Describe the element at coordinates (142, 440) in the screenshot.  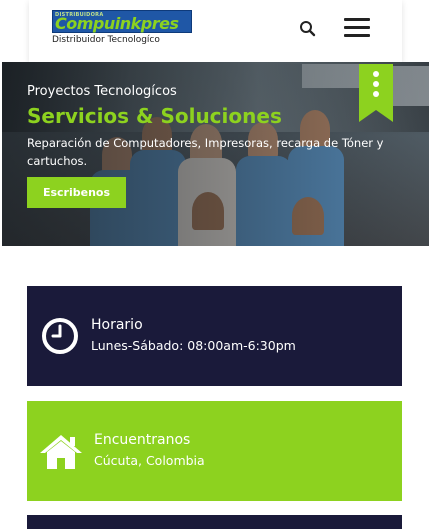
I see `location-title: Encuentranos` at that location.